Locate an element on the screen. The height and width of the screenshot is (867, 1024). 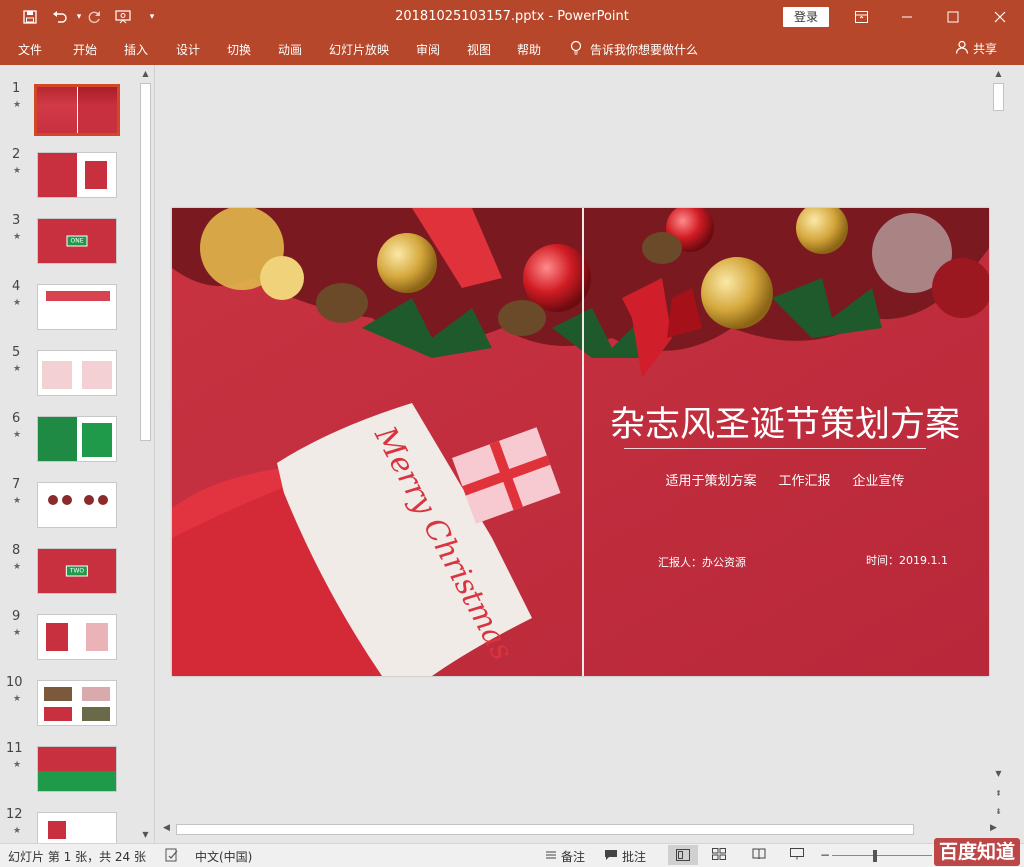
editor-vertical-scrollbar: ▲ ▼ ⇞ ⇟ is located at coordinates (998, 443).